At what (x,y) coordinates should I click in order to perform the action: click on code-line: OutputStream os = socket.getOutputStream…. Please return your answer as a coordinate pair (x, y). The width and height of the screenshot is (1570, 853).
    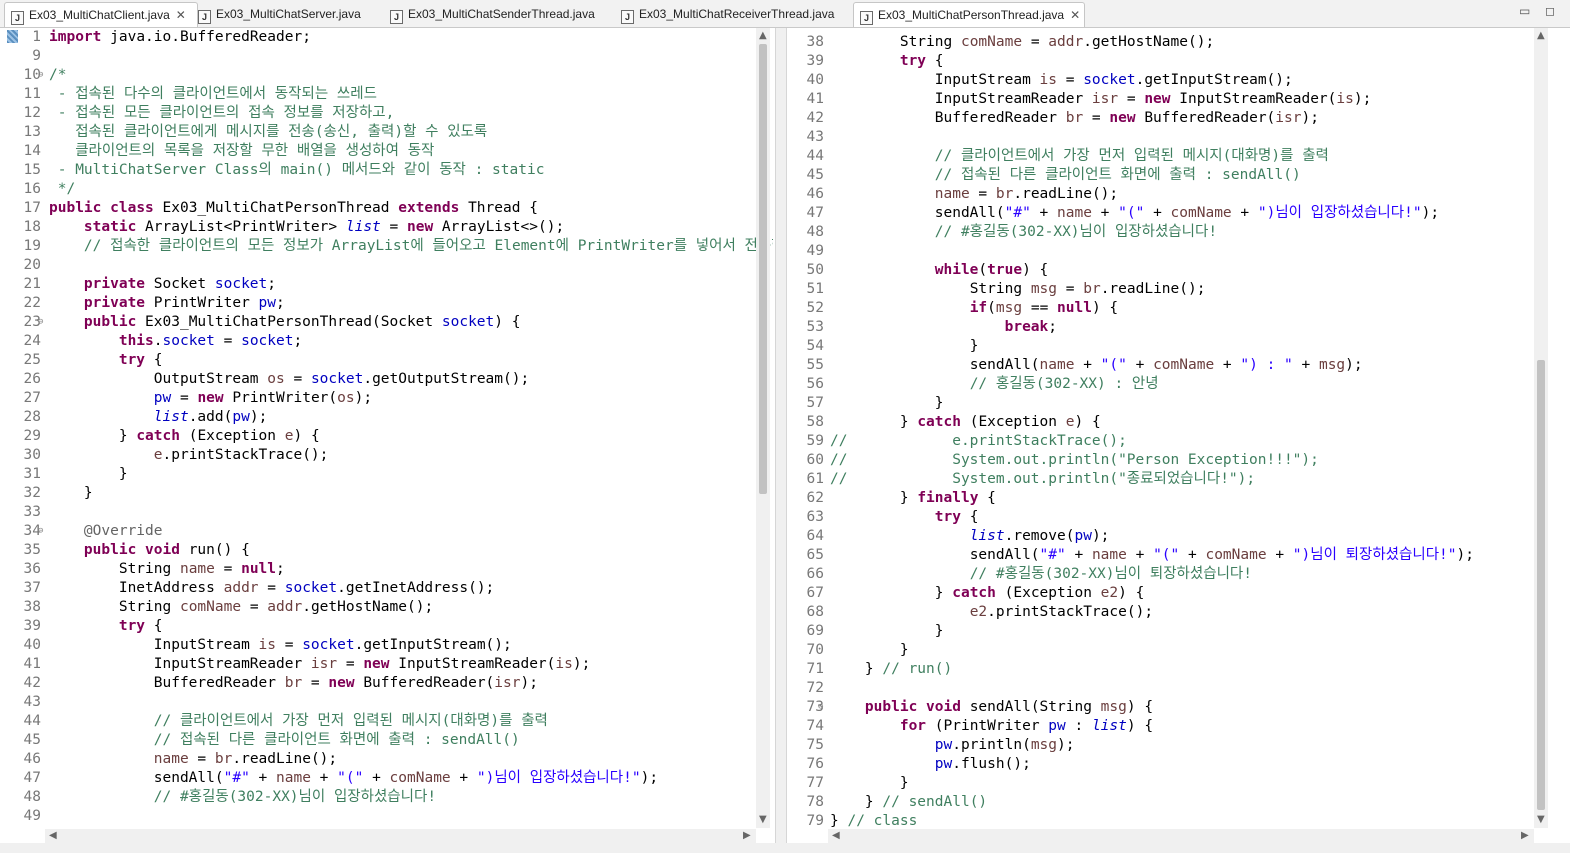
    Looking at the image, I should click on (289, 379).